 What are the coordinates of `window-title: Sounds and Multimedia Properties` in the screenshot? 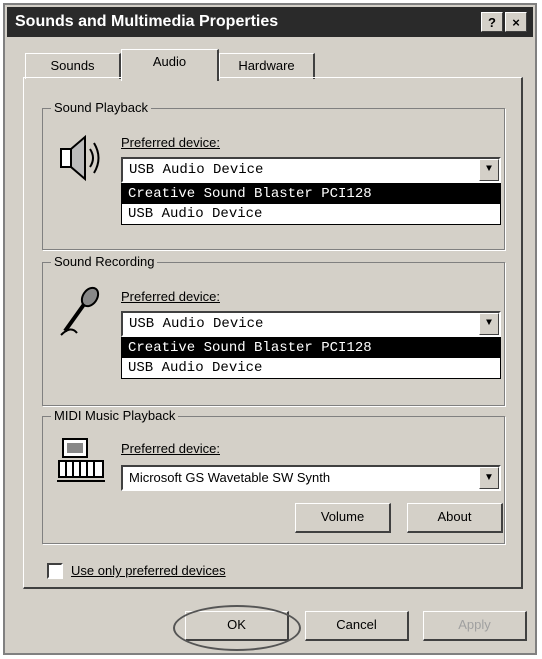 It's located at (147, 21).